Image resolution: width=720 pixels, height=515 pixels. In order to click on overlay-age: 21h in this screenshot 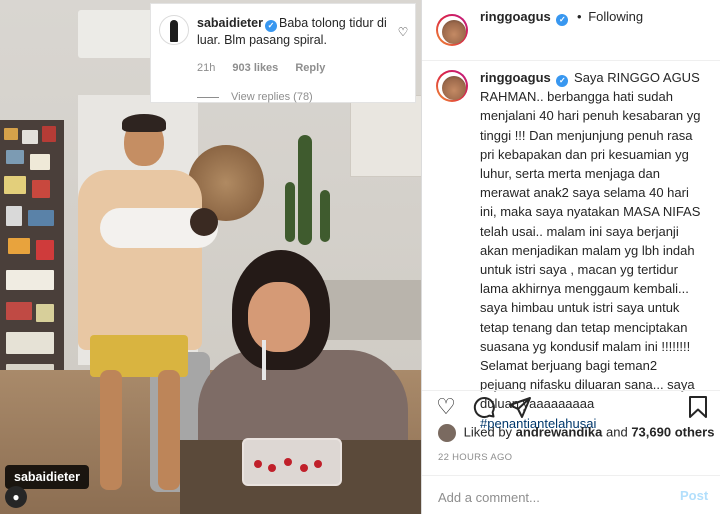, I will do `click(206, 68)`.